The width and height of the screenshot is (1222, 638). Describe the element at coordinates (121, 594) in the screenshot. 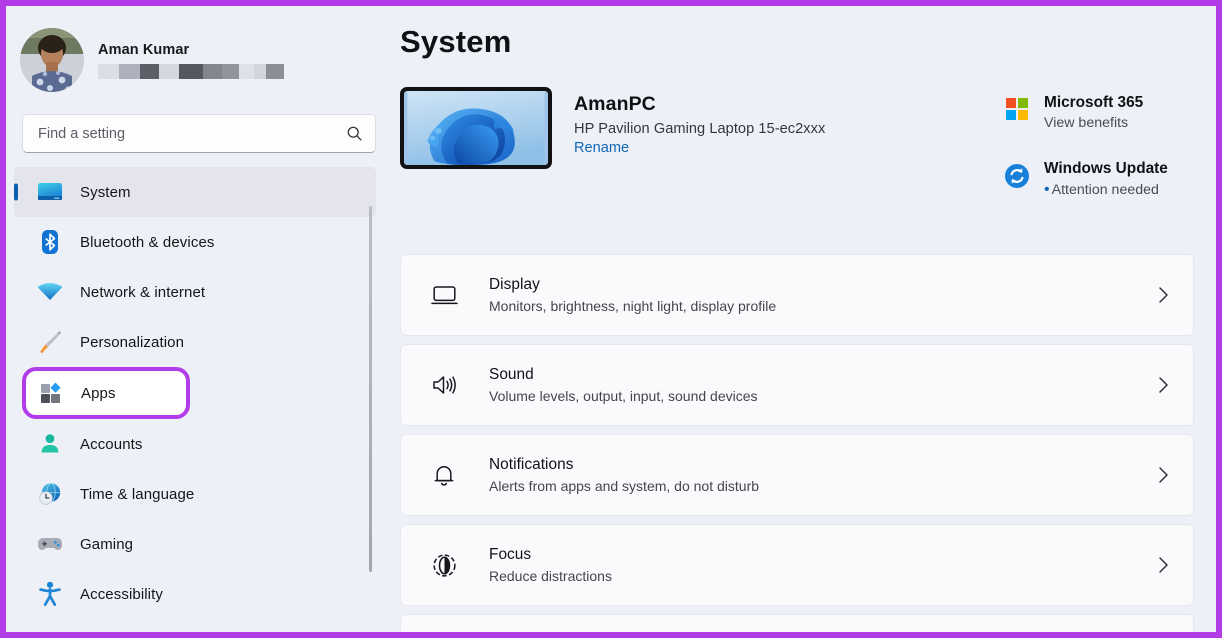

I see `sidebar-item-label: Accessibility` at that location.